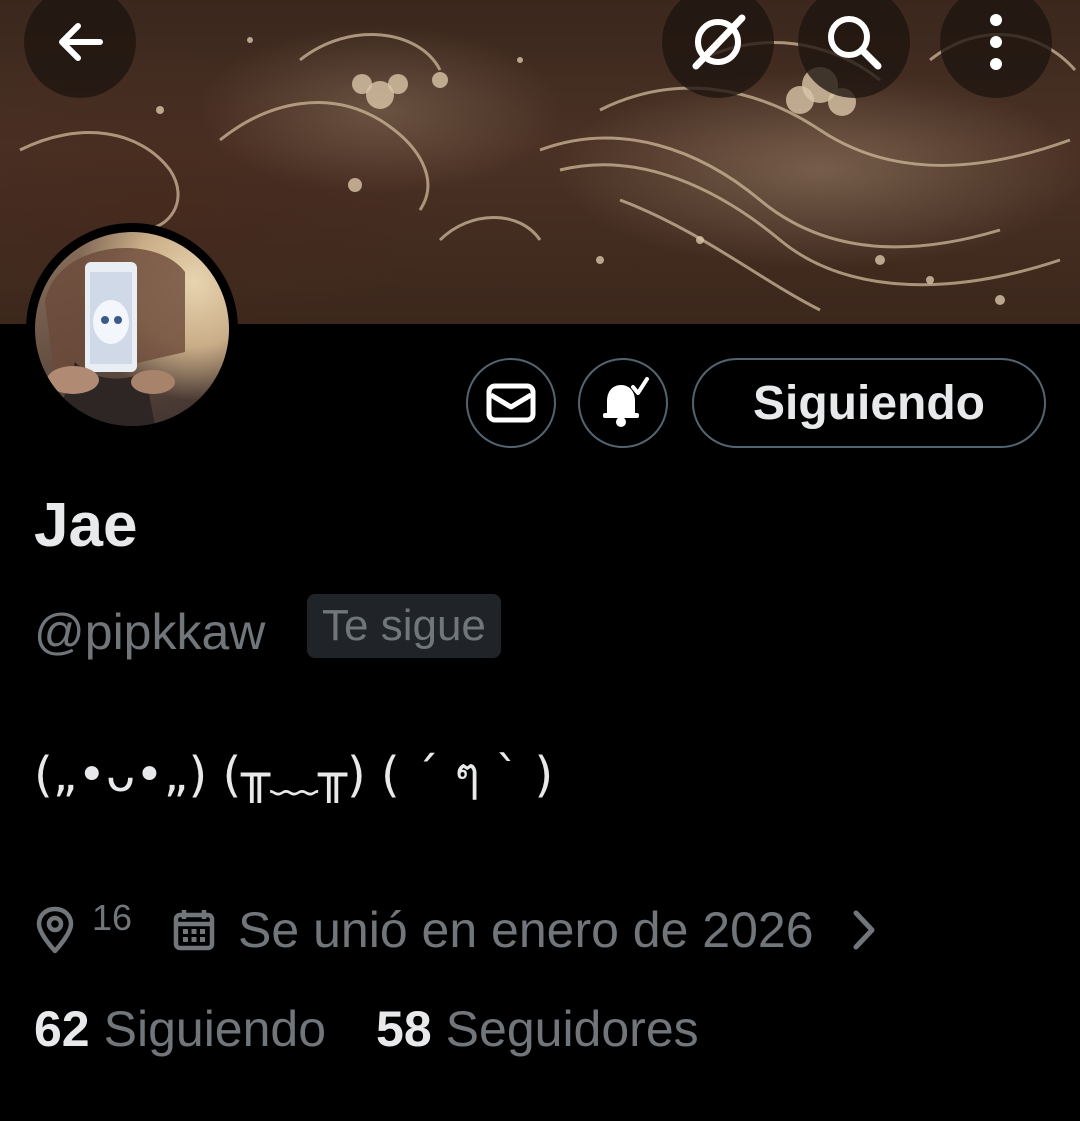 This screenshot has width=1080, height=1121. What do you see at coordinates (150, 632) in the screenshot?
I see `username-handle: @pipkkaw` at bounding box center [150, 632].